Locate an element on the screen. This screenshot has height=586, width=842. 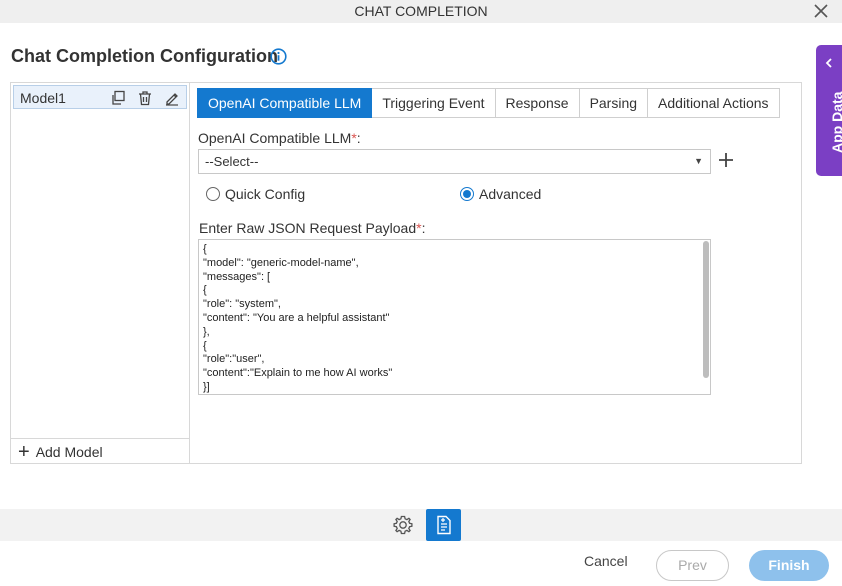
radio-unchecked-icon is located at coordinates (213, 194).